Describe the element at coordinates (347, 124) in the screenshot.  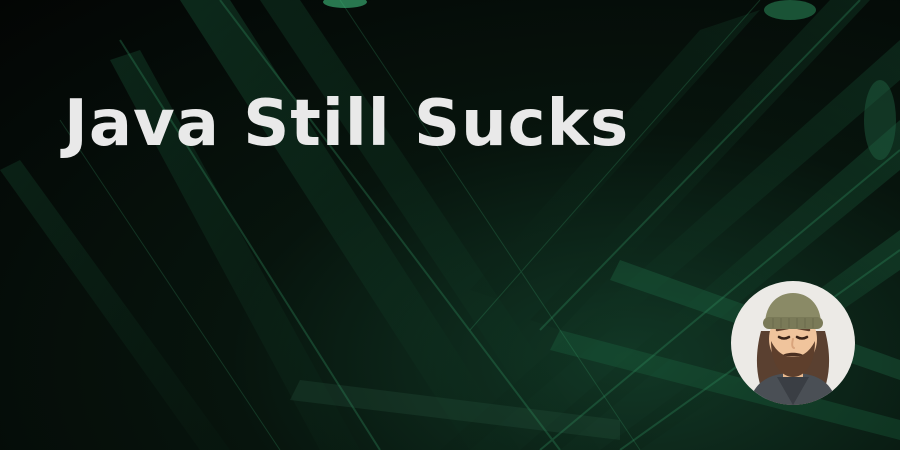
I see `banner-title: Java Still Sucks` at that location.